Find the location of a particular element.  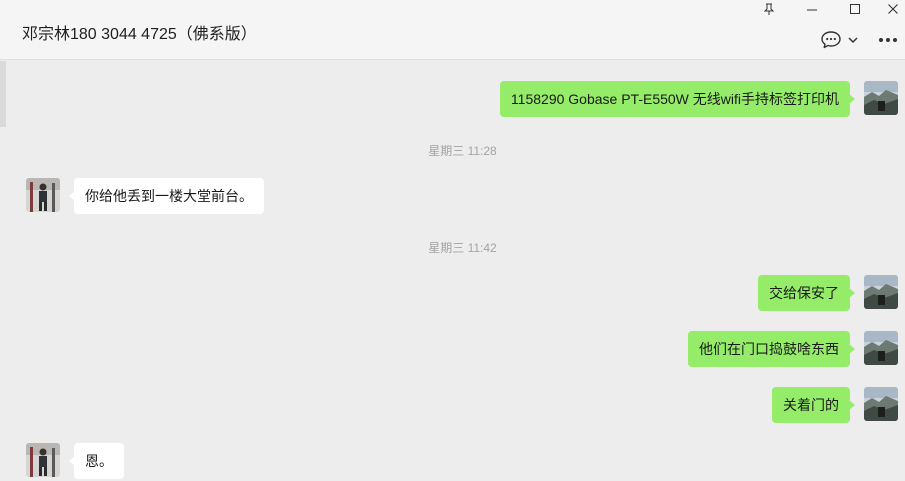

pin-button is located at coordinates (769, 9).